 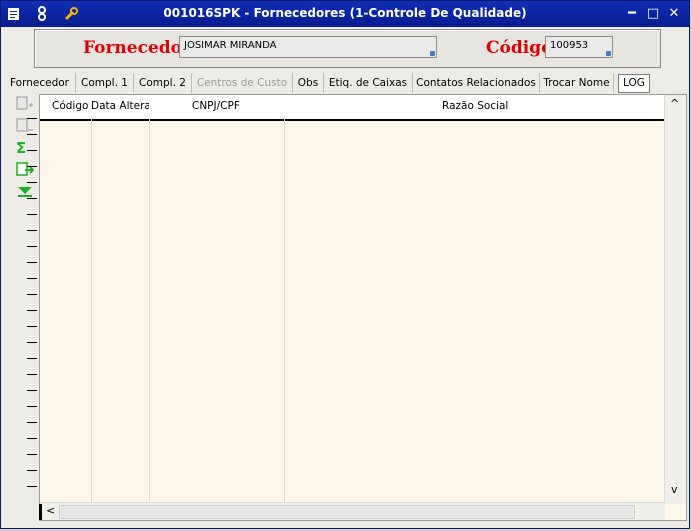 I want to click on minimize-button: ━, so click(x=632, y=14).